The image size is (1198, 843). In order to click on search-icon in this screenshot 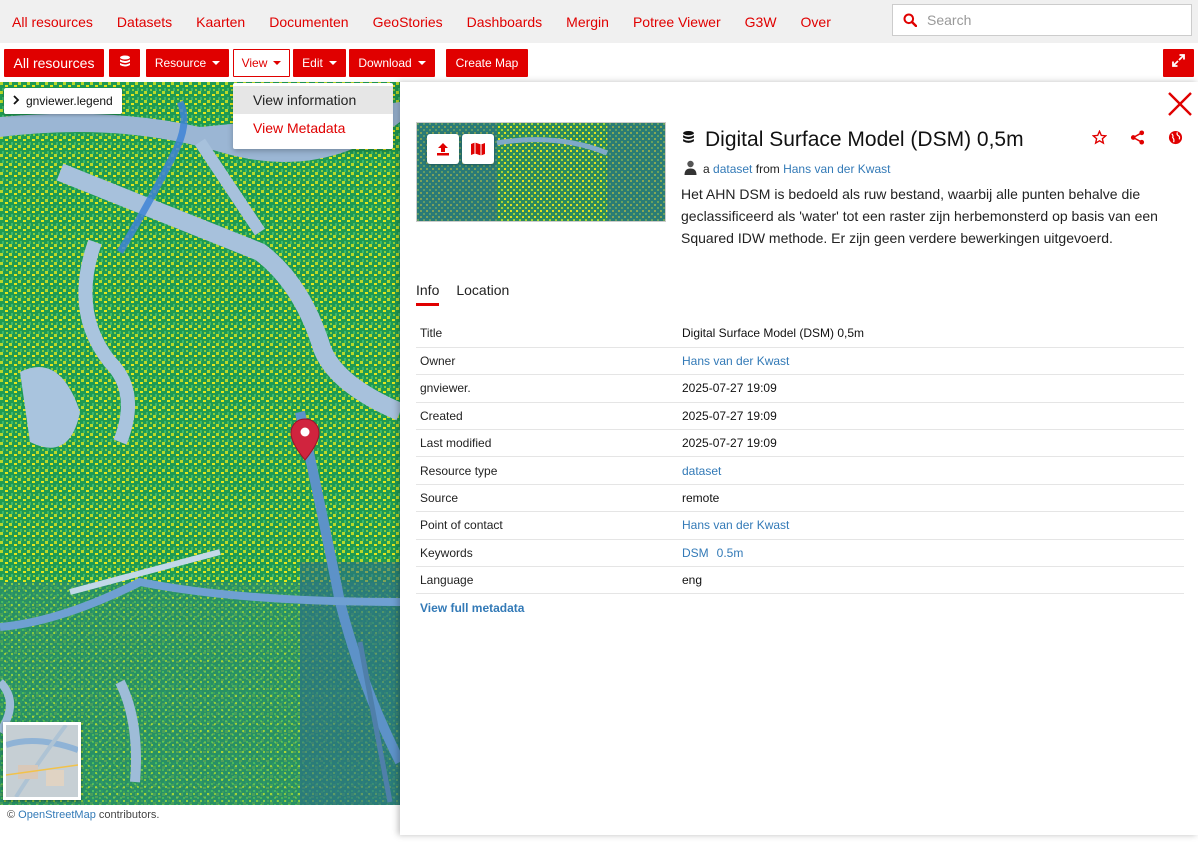, I will do `click(910, 20)`.